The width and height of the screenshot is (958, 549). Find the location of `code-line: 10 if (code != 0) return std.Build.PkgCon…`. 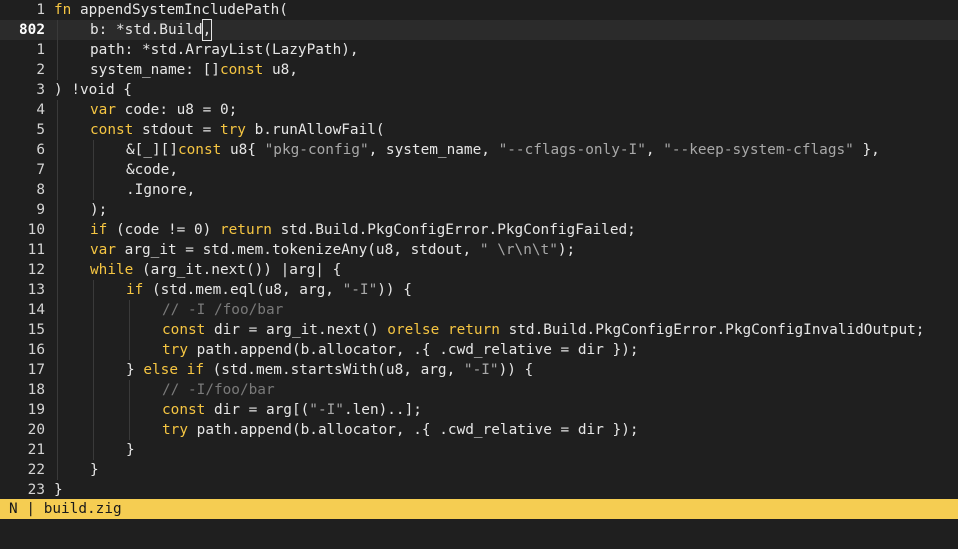

code-line: 10 if (code != 0) return std.Build.PkgCon… is located at coordinates (479, 230).